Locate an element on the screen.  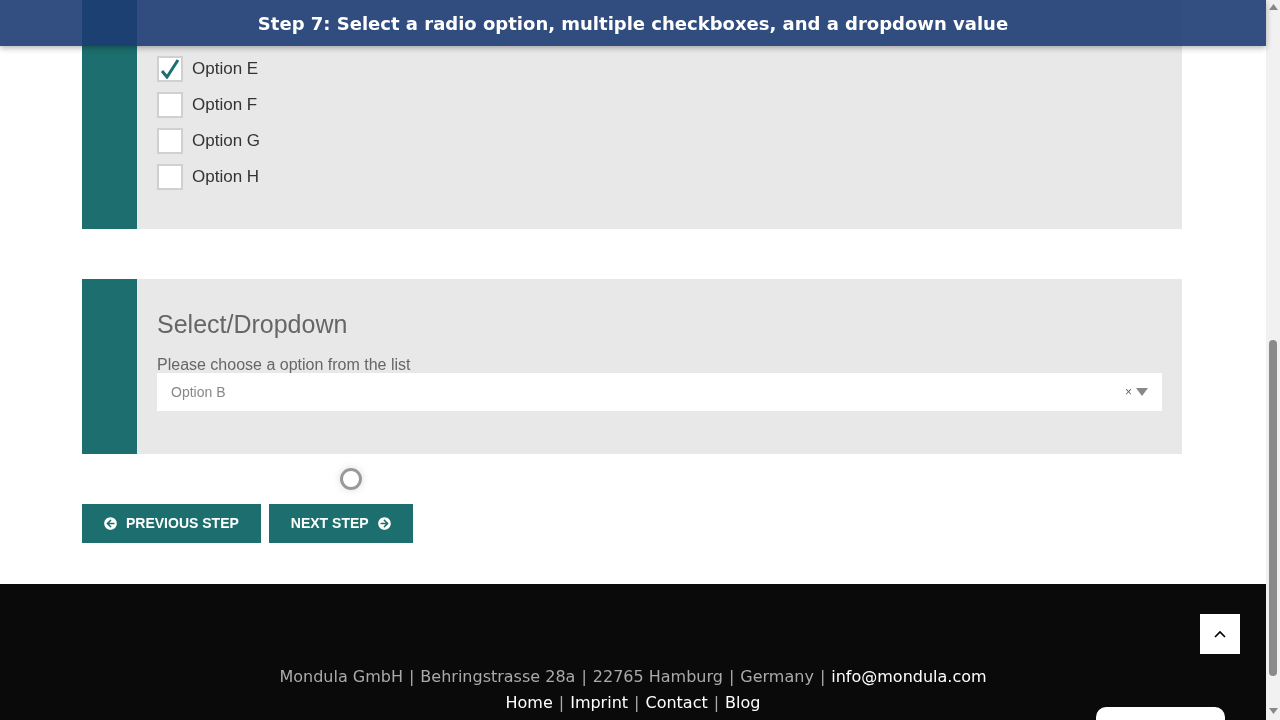
footer-link: Home is located at coordinates (529, 703).